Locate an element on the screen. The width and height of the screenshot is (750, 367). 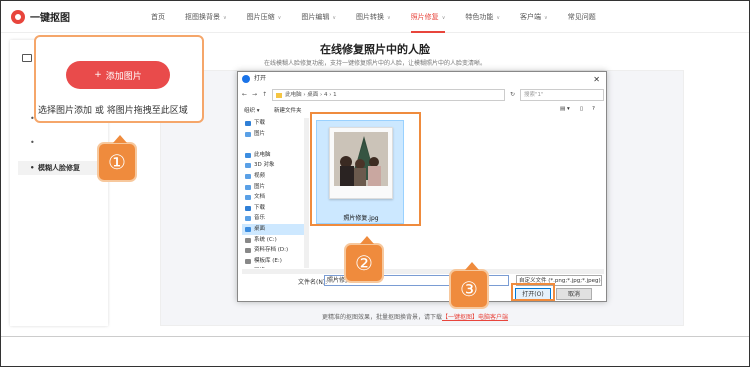
nav-item: 图片转换 ∨ is located at coordinates (373, 17).